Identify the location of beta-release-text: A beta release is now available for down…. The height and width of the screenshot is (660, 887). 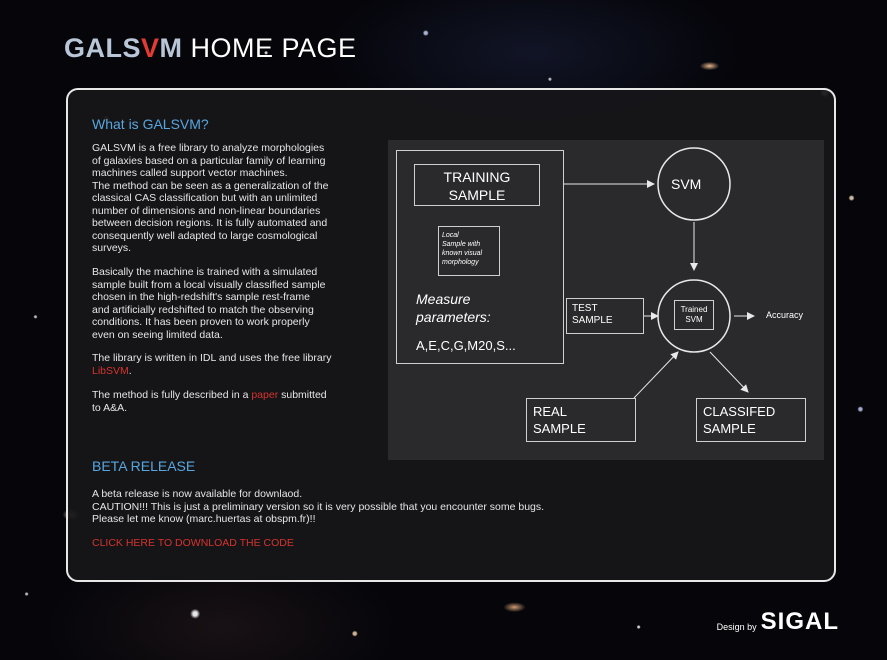
(318, 506).